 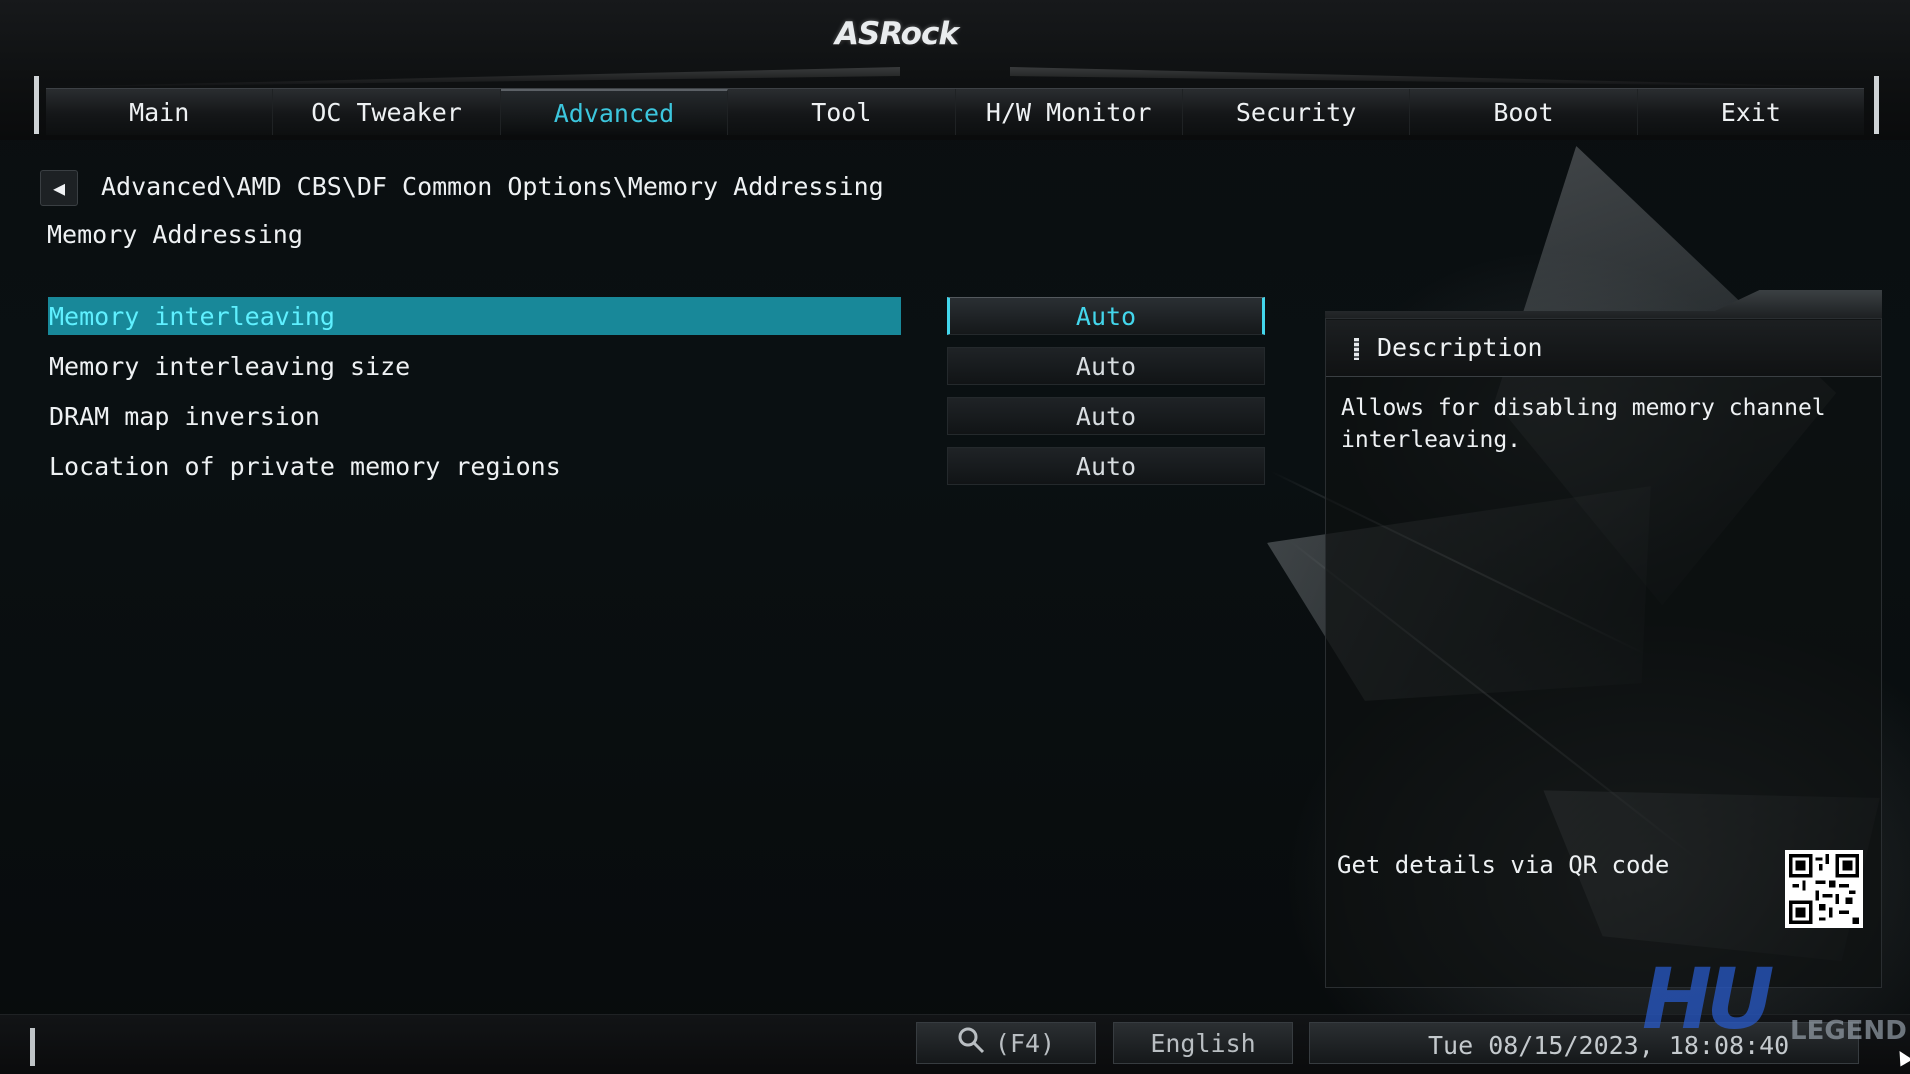 I want to click on tab-oc-tweaker: OC Tweaker, so click(x=387, y=112).